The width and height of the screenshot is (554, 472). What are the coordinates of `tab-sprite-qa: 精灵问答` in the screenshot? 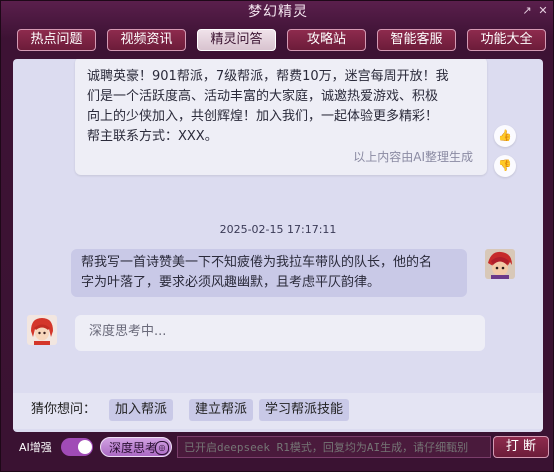 It's located at (236, 40).